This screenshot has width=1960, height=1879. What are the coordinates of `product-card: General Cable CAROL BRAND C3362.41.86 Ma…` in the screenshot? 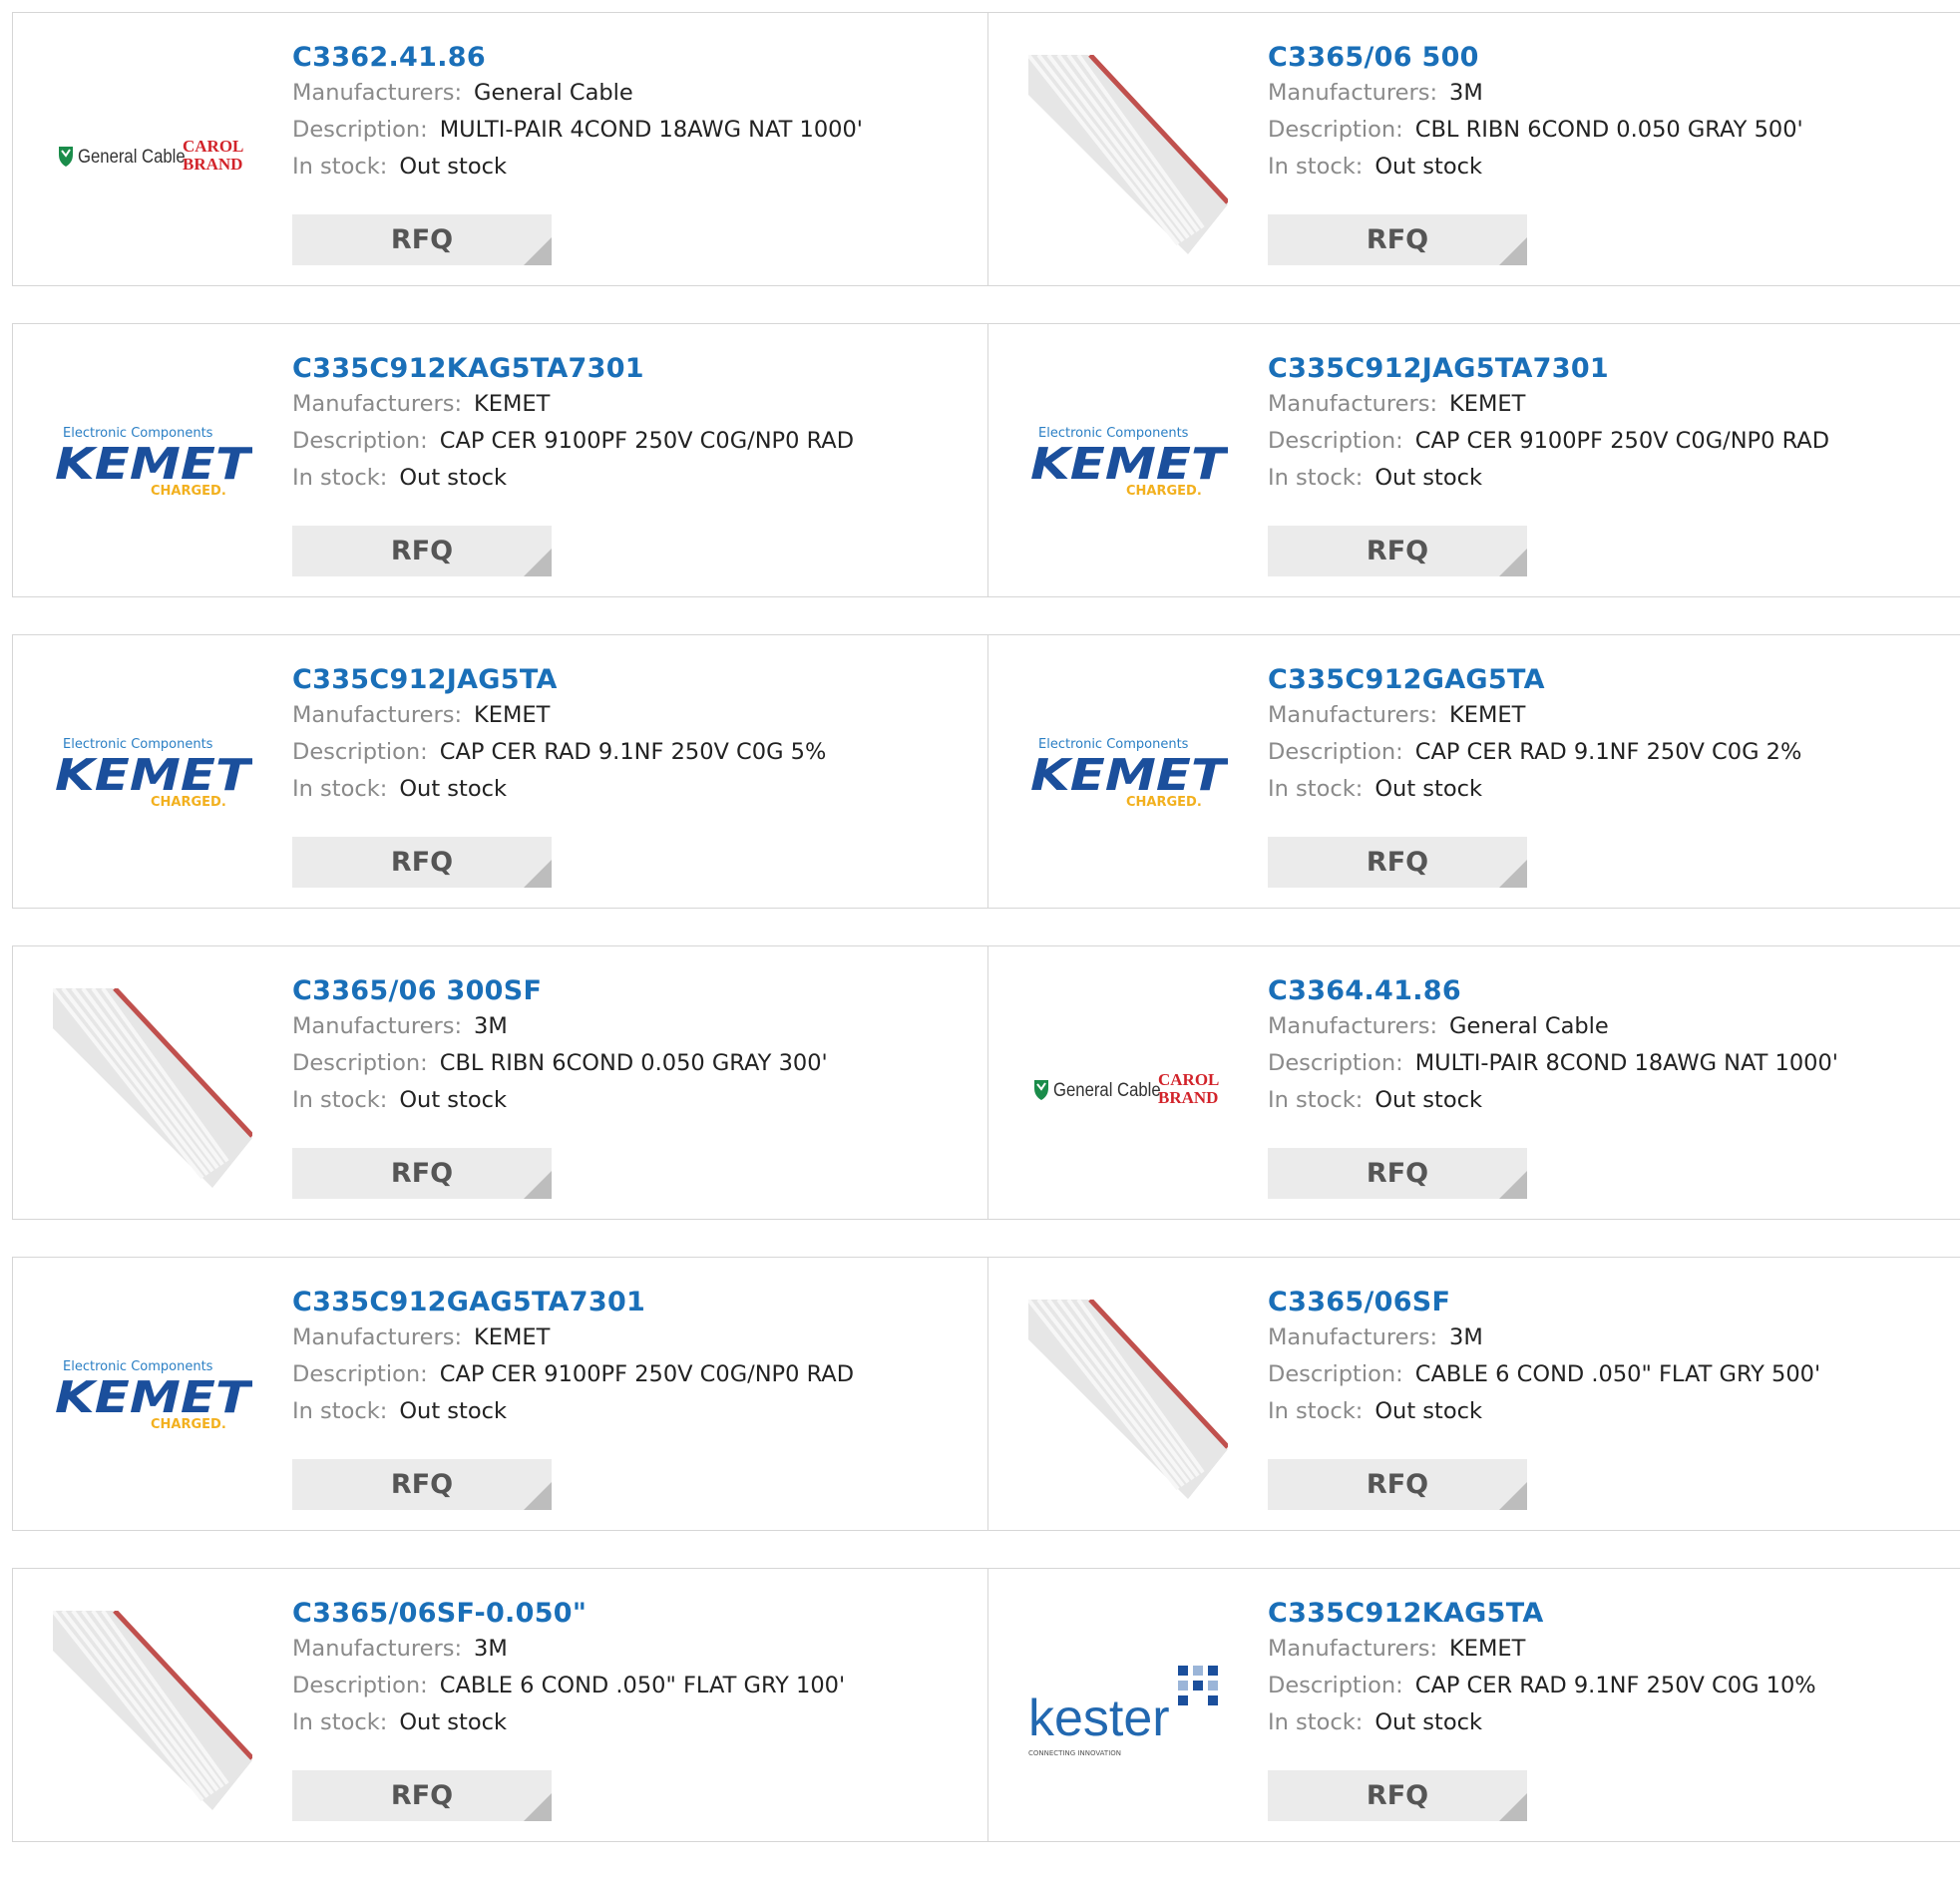 It's located at (500, 149).